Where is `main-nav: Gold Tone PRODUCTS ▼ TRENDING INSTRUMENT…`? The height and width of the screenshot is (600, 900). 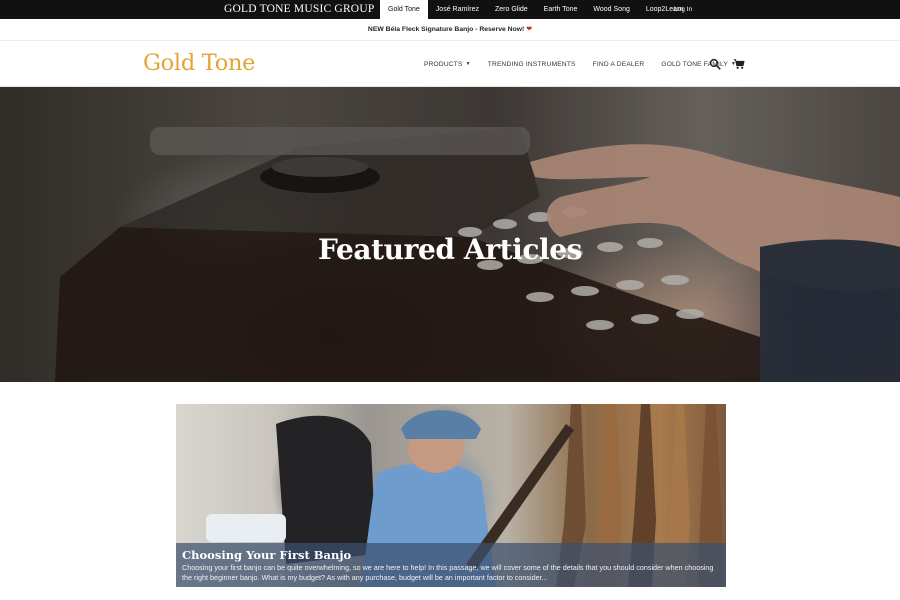 main-nav: Gold Tone PRODUCTS ▼ TRENDING INSTRUMENT… is located at coordinates (450, 64).